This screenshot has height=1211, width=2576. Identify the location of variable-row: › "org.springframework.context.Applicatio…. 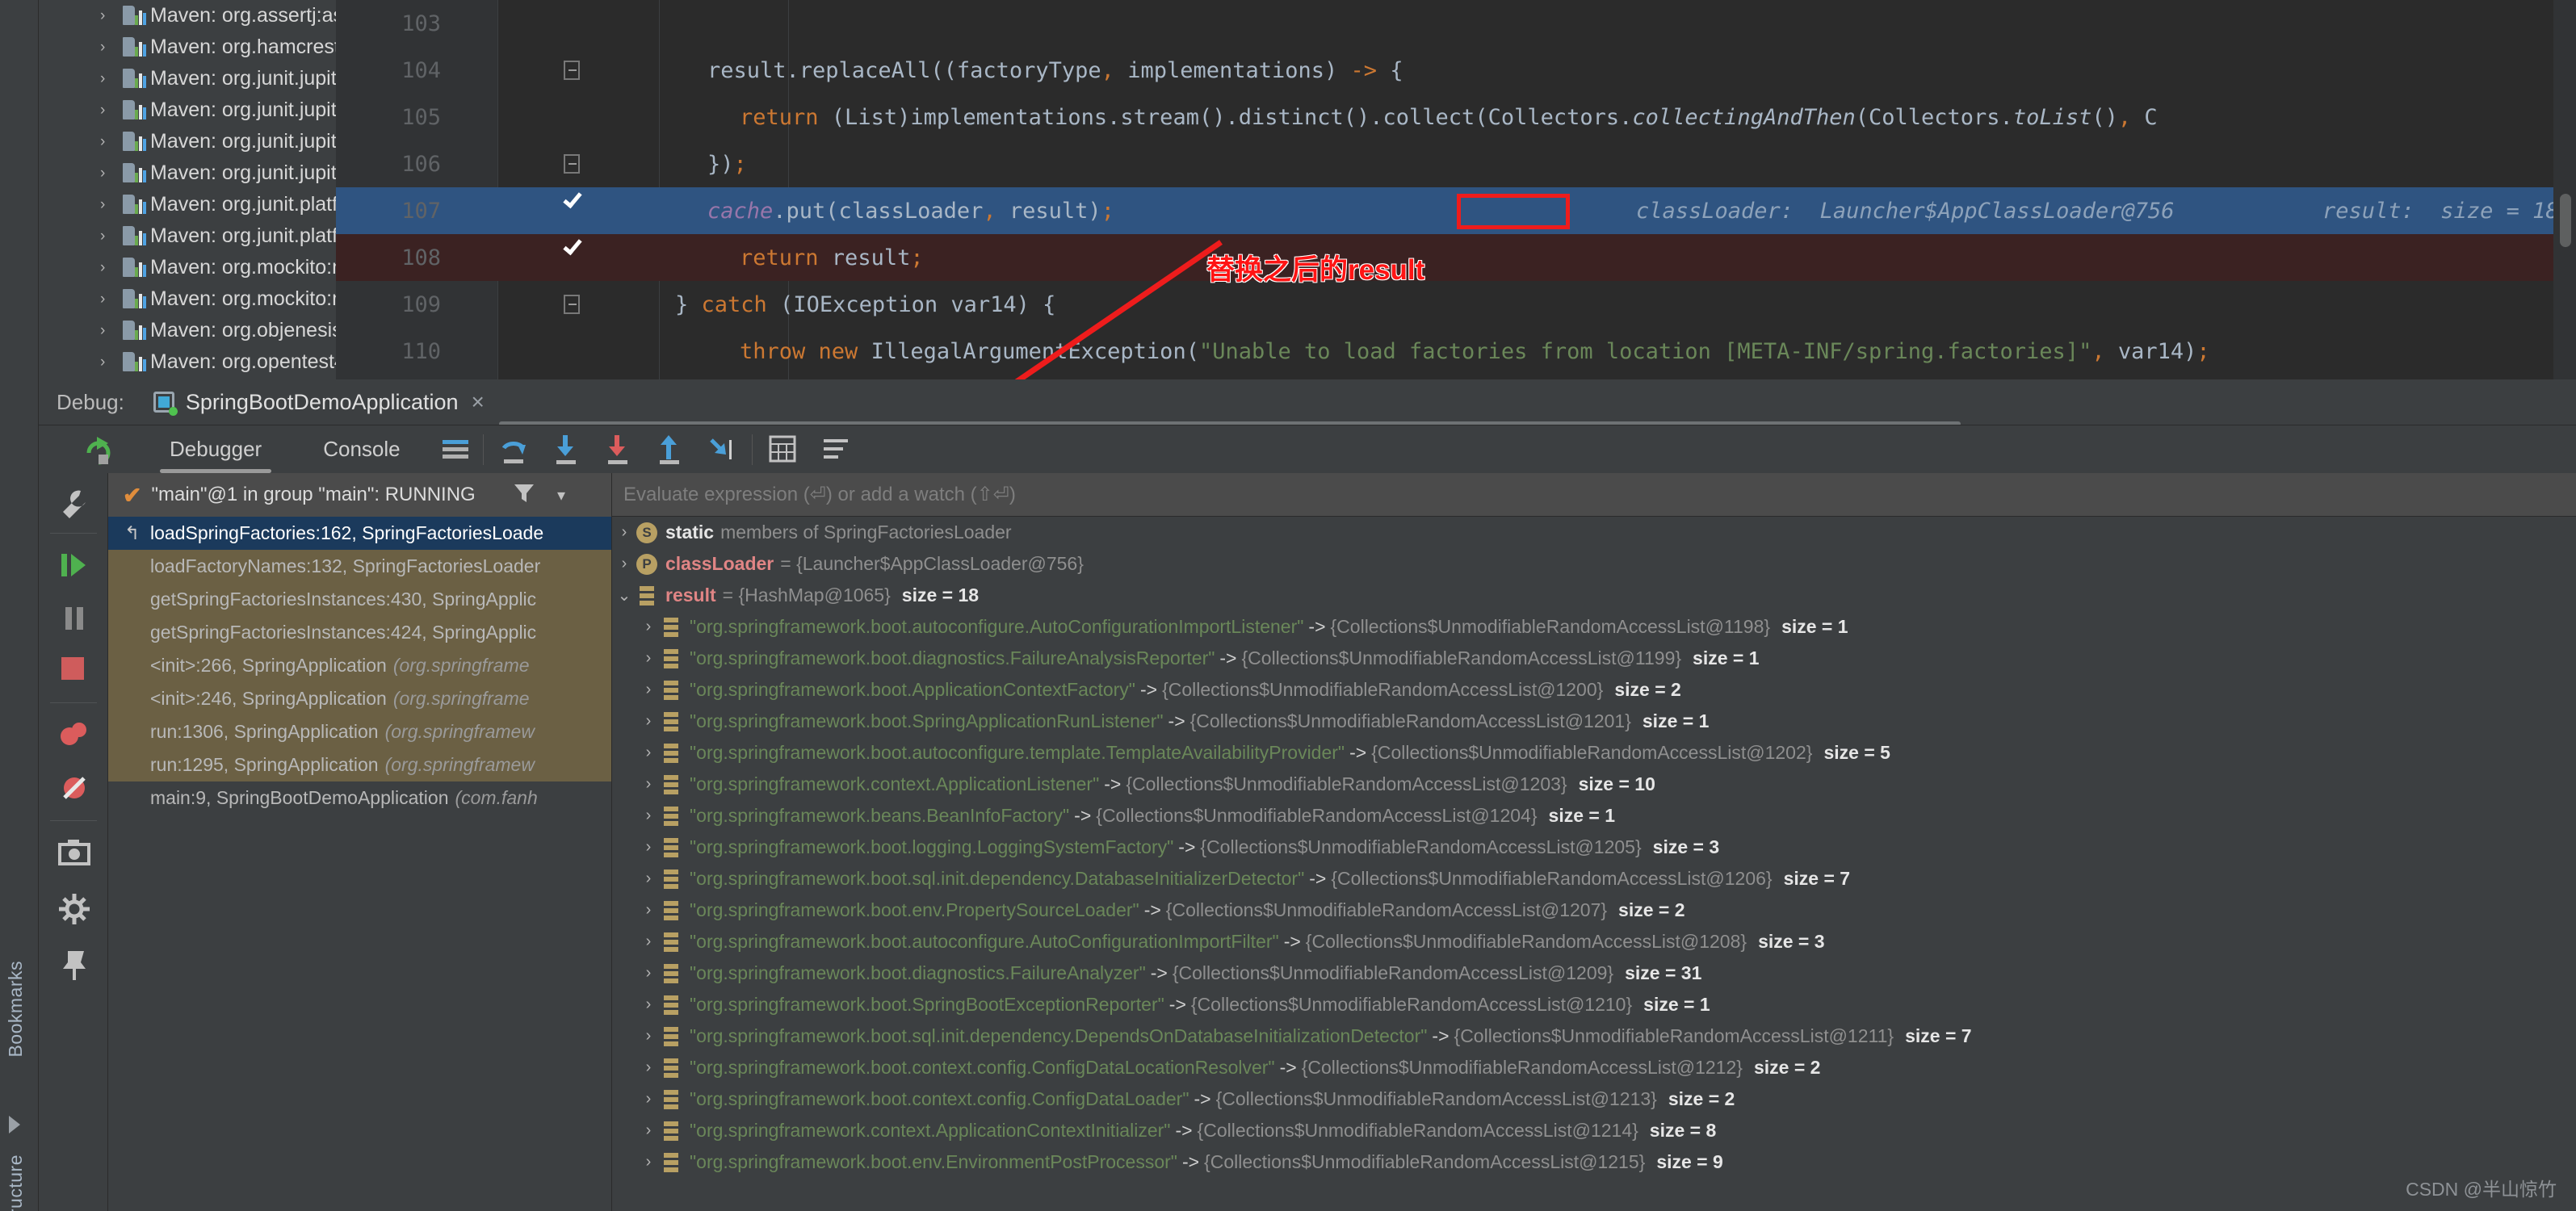
(1594, 784).